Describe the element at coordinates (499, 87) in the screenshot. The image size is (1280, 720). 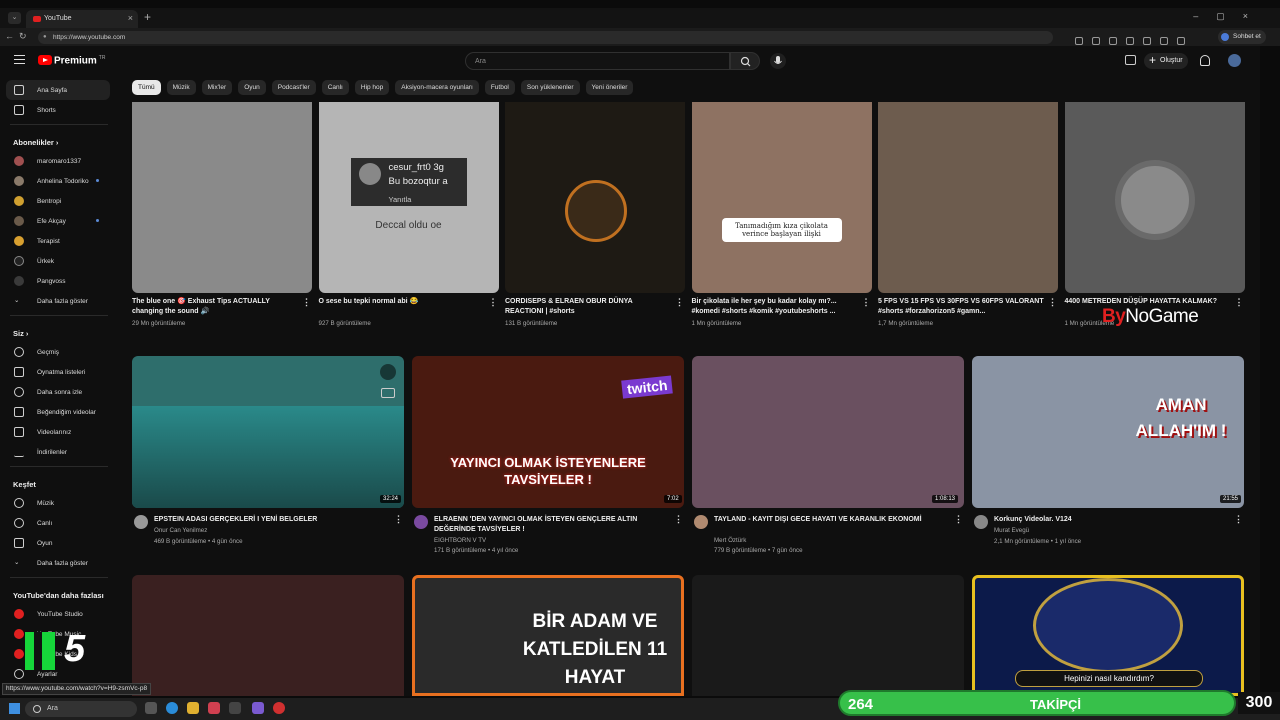
I see `chip-8: Futbol` at that location.